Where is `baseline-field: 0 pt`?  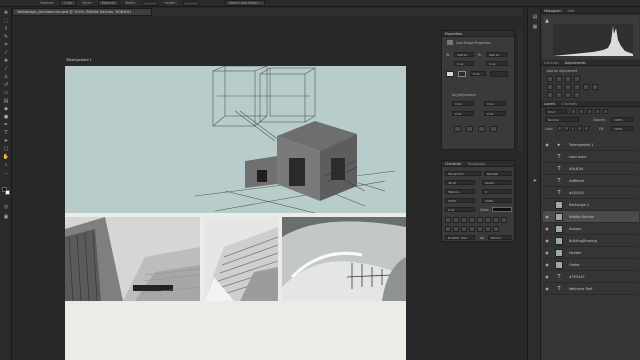
baseline-field: 0 pt is located at coordinates (460, 209).